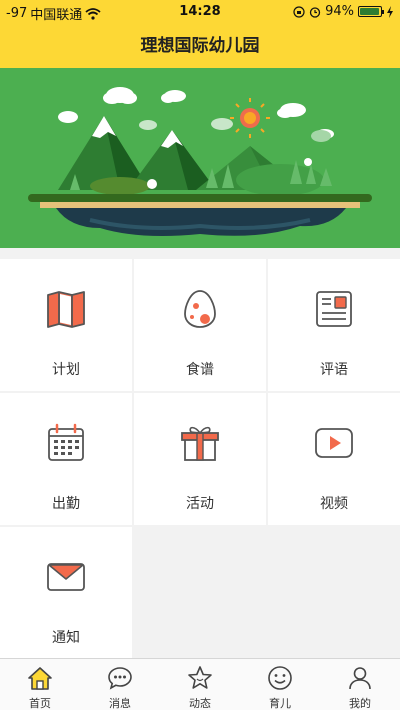 This screenshot has height=710, width=400. I want to click on video-play-icon, so click(334, 443).